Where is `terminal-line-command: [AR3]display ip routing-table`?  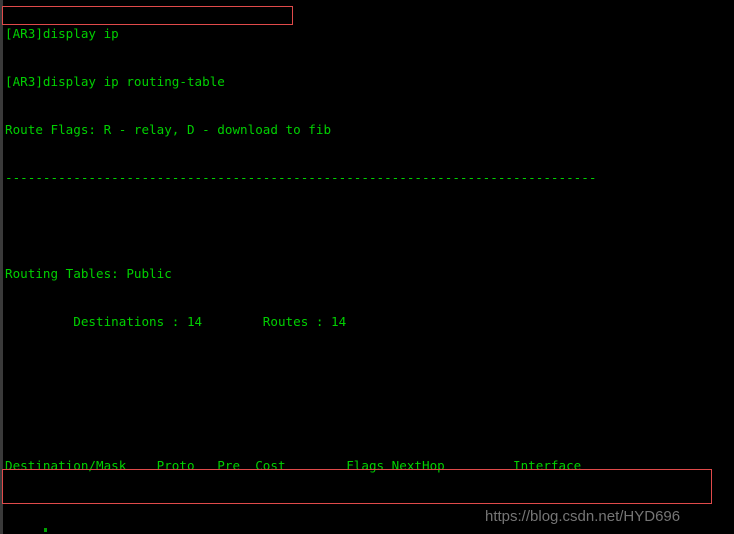
terminal-line-command: [AR3]display ip routing-table is located at coordinates (115, 81).